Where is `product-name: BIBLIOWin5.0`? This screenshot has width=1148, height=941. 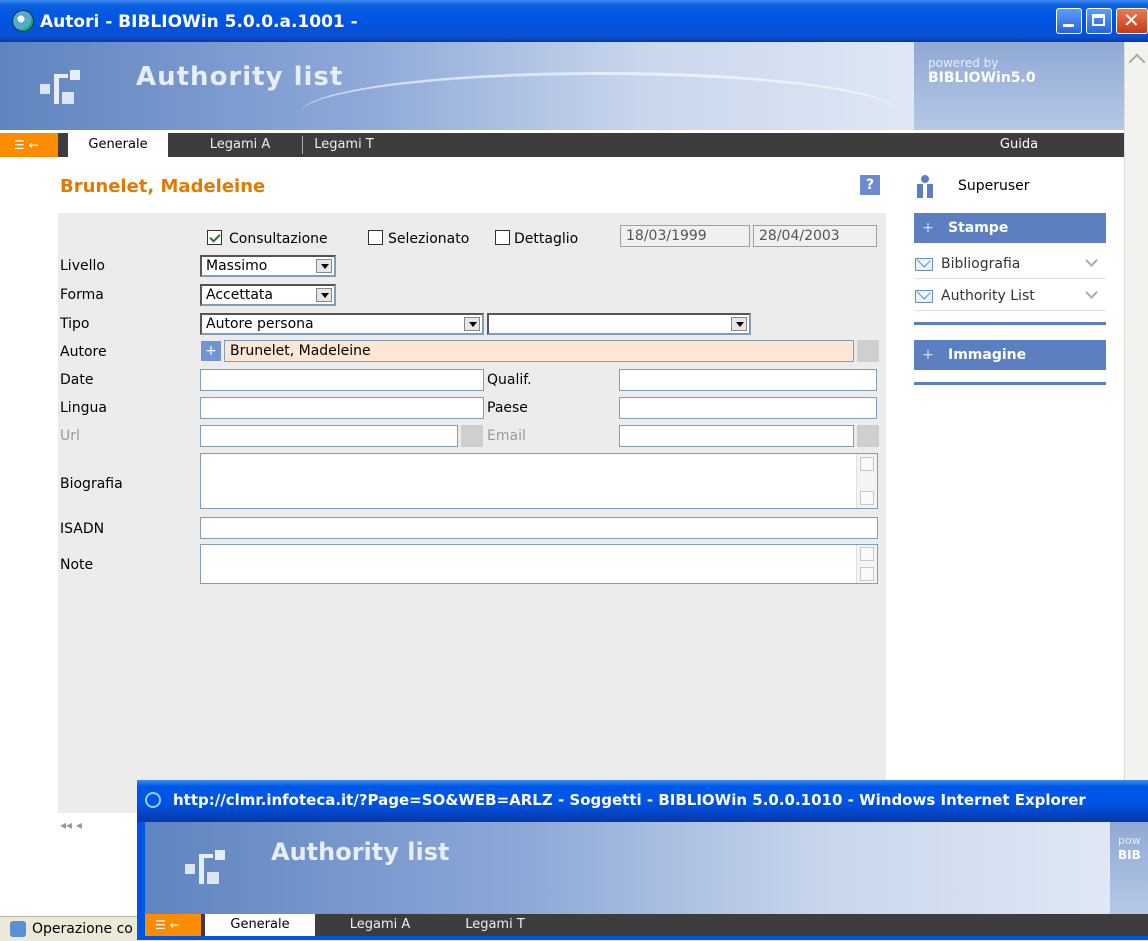
product-name: BIBLIOWin5.0 is located at coordinates (982, 78).